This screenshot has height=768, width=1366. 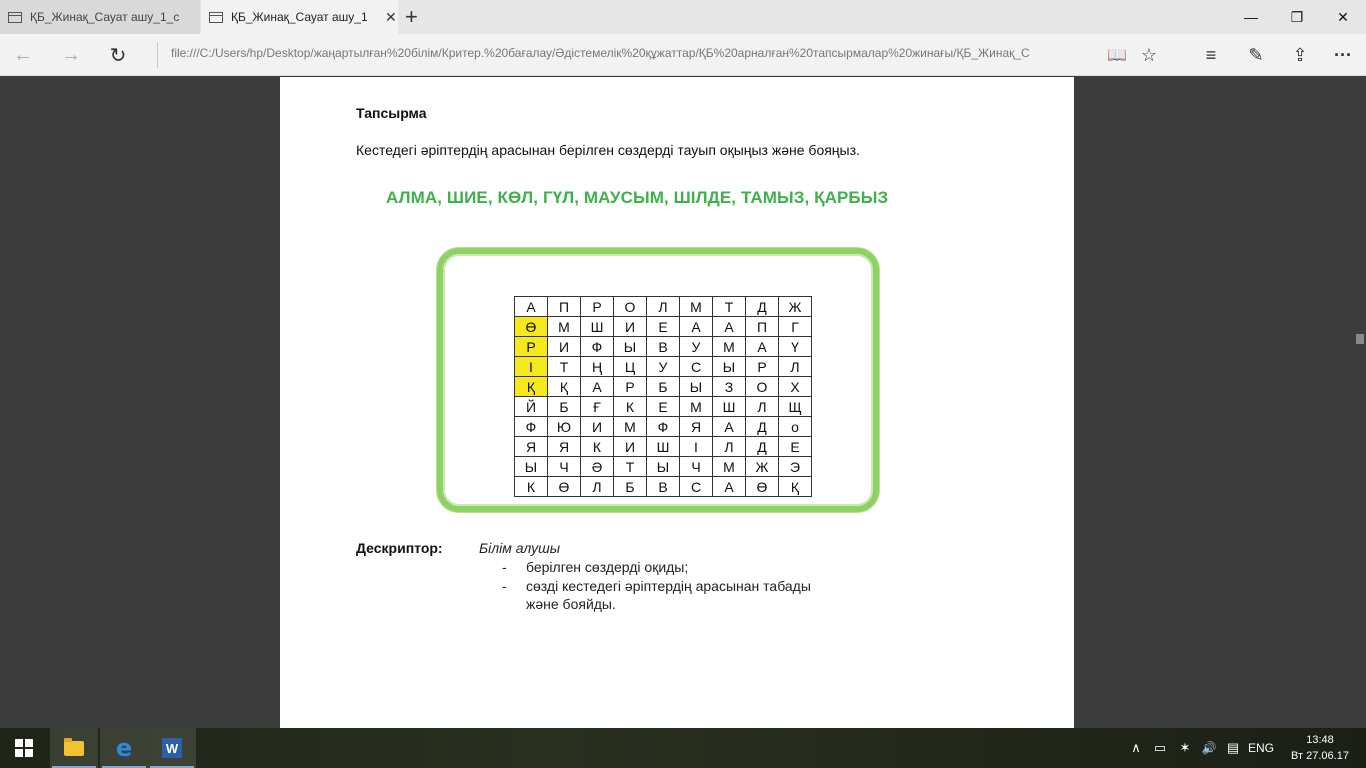 I want to click on hub-icon: ≡, so click(x=1211, y=55).